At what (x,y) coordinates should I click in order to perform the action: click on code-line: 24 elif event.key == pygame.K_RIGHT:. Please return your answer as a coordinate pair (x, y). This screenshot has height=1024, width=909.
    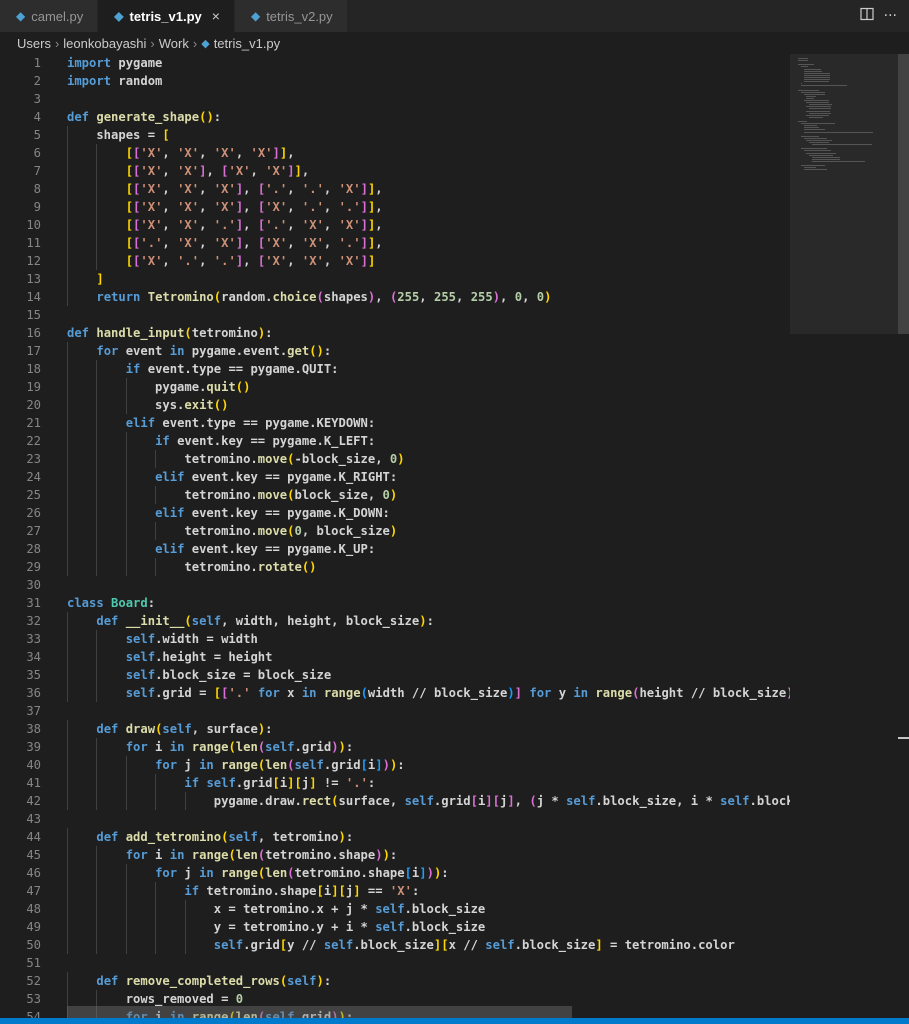
    Looking at the image, I should click on (395, 477).